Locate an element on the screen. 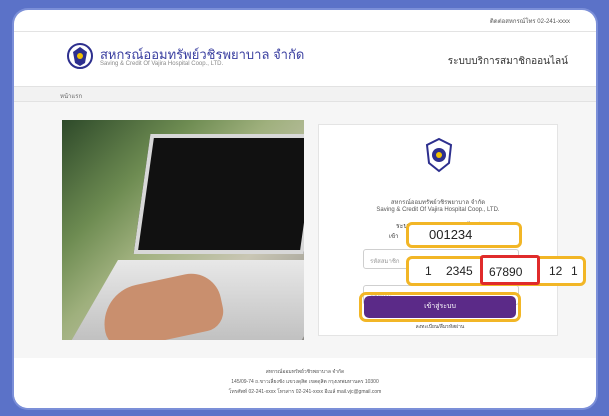  member-id-value: 001234 is located at coordinates (451, 234).